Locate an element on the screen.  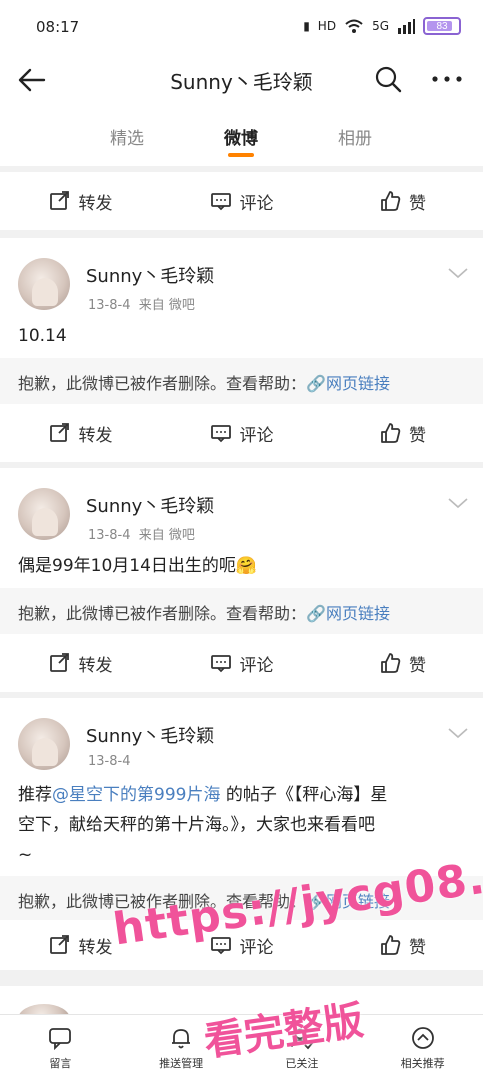
hug-emoji-icon: 🤗 is located at coordinates (246, 566).